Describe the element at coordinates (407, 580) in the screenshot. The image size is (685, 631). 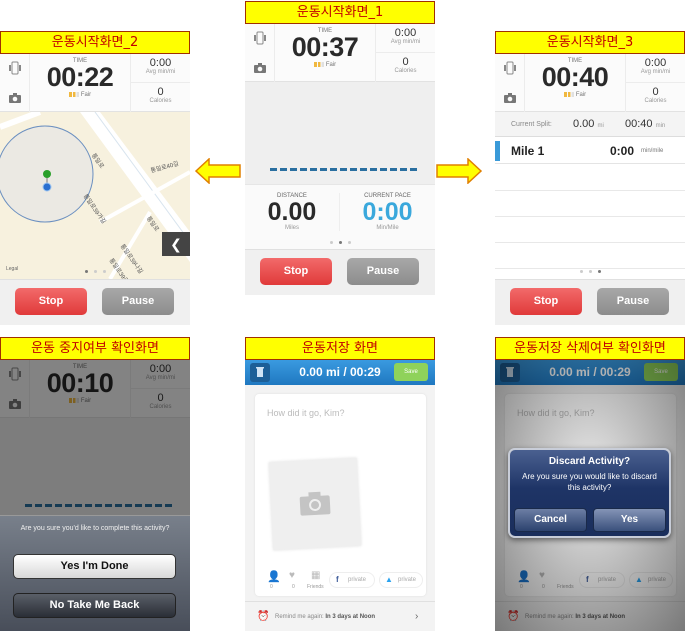
I see `twitter-privacy: private` at that location.